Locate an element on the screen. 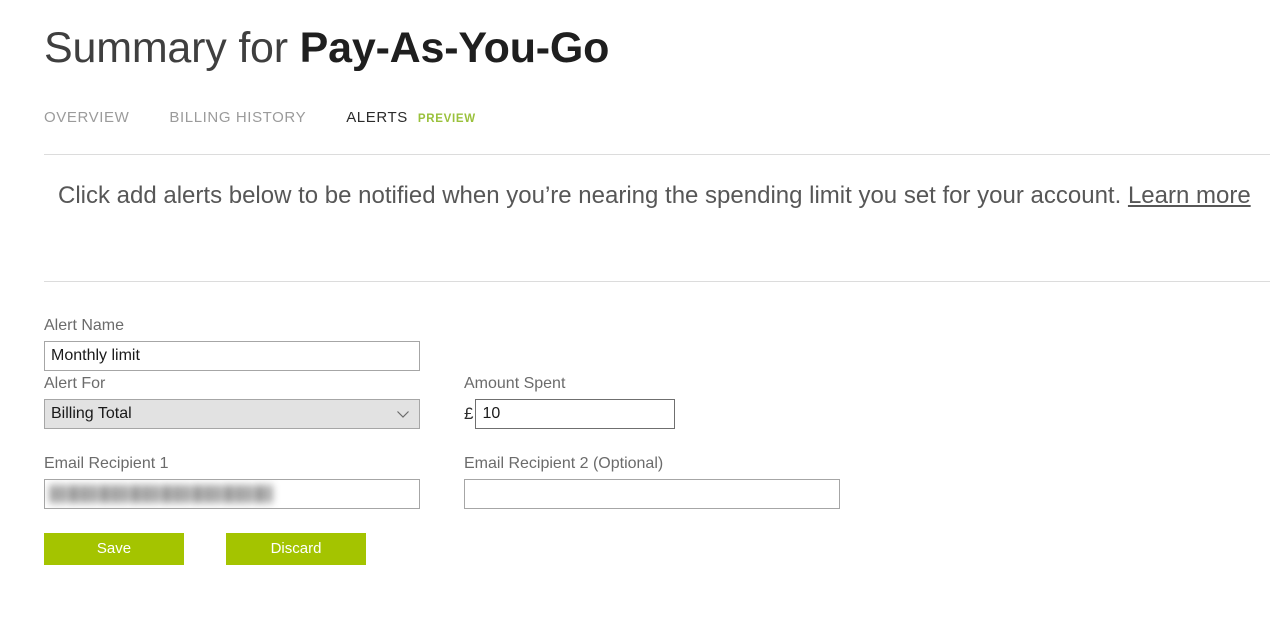 This screenshot has height=629, width=1280. email-recipient-2-label: Email Recipient 2 (Optional) is located at coordinates (564, 463).